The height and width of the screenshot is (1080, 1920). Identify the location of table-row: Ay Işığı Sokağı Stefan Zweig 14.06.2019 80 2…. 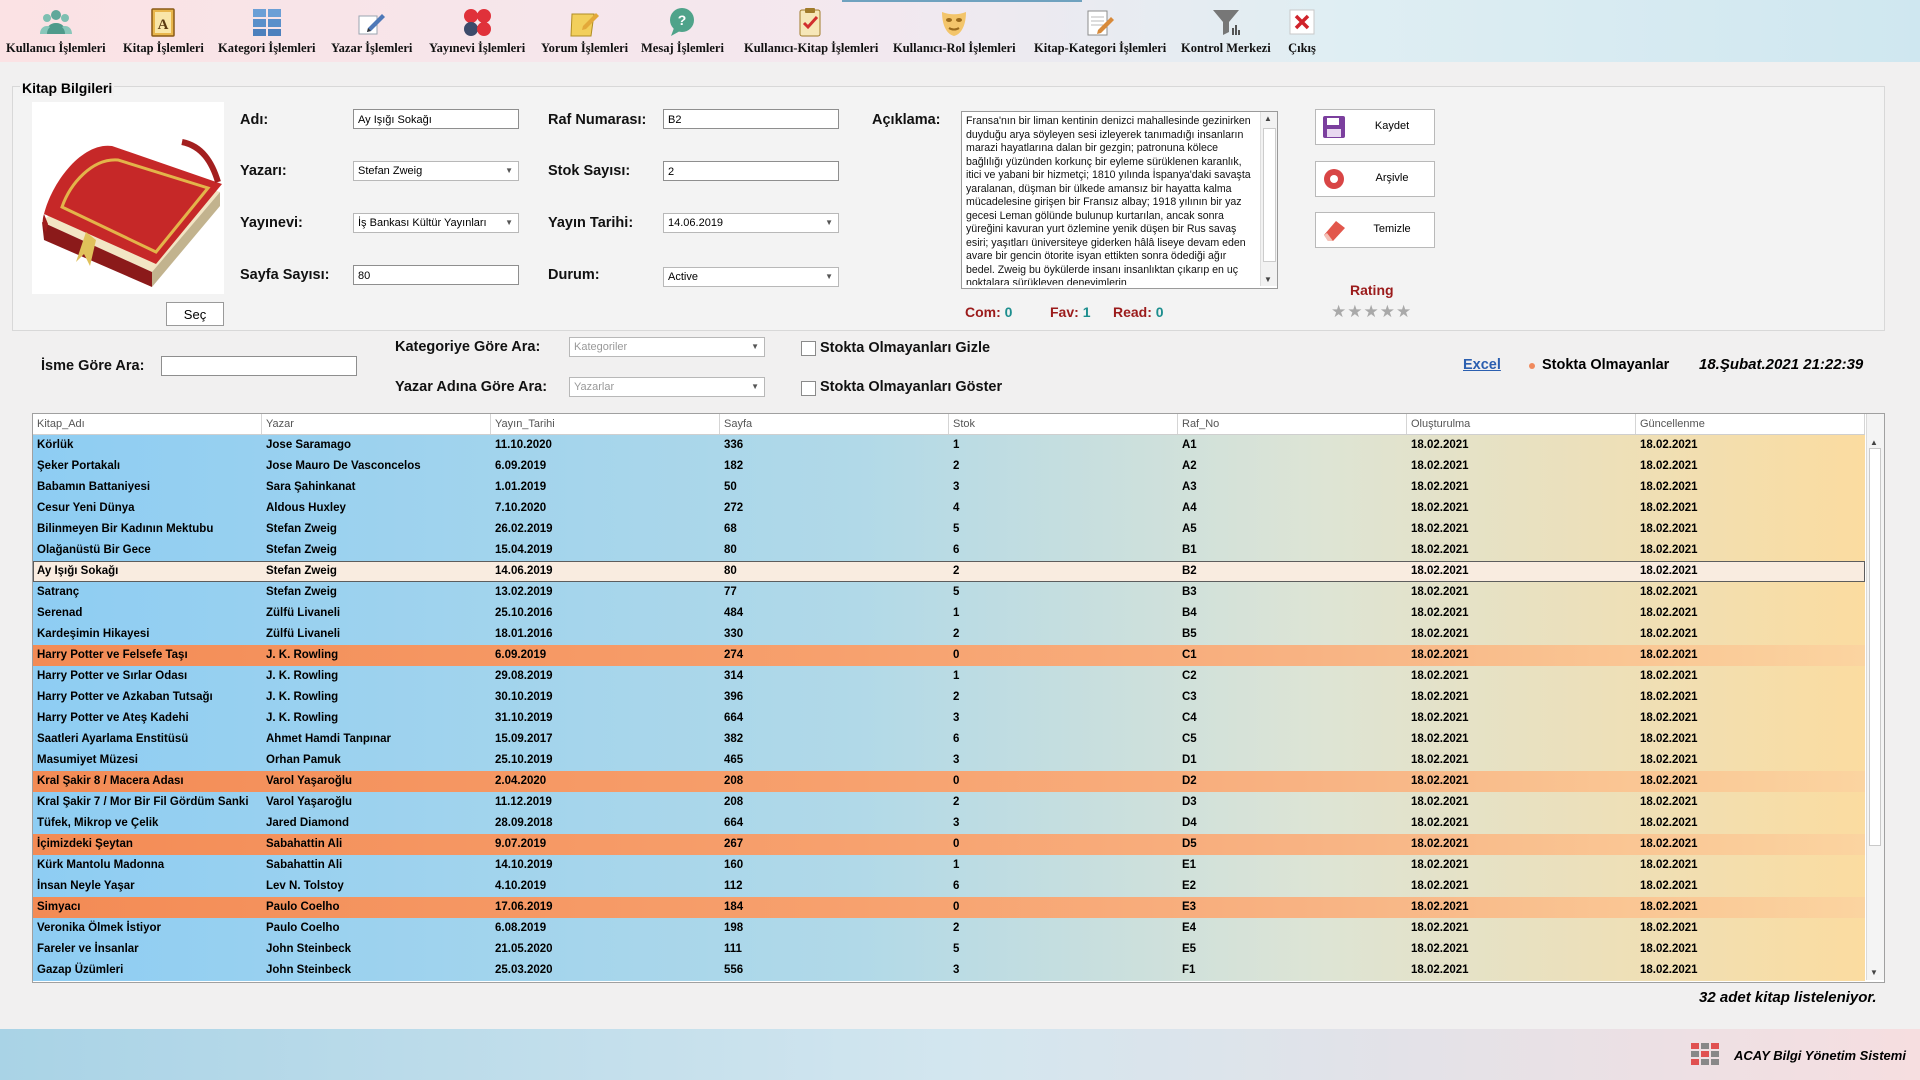
(949, 571).